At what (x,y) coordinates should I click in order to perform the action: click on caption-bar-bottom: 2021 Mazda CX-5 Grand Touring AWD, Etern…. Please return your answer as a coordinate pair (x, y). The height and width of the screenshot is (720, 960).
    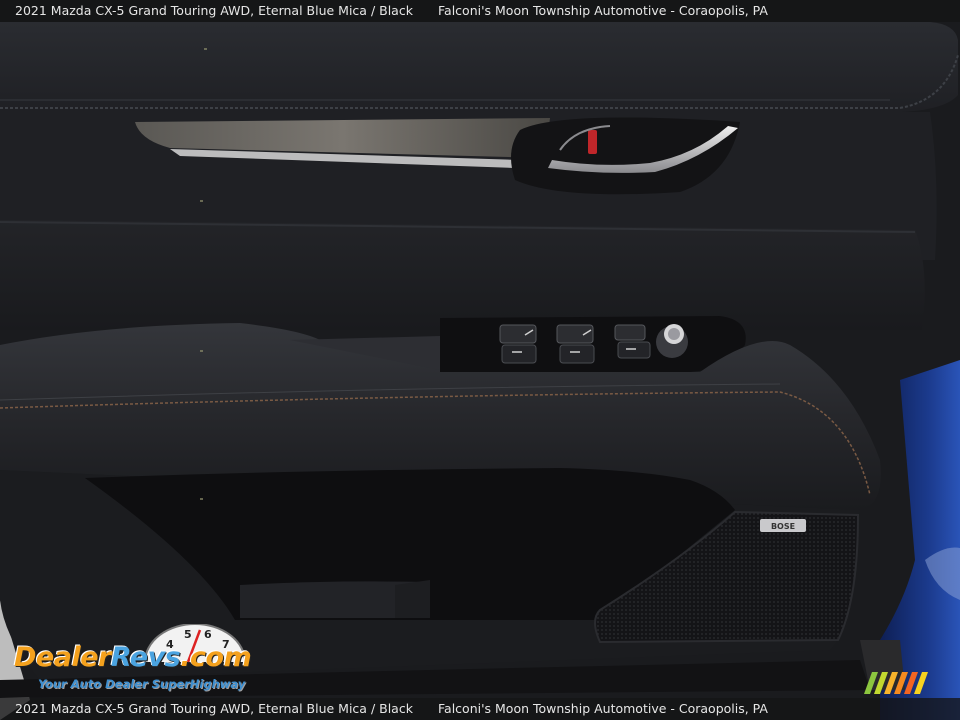
    Looking at the image, I should click on (480, 709).